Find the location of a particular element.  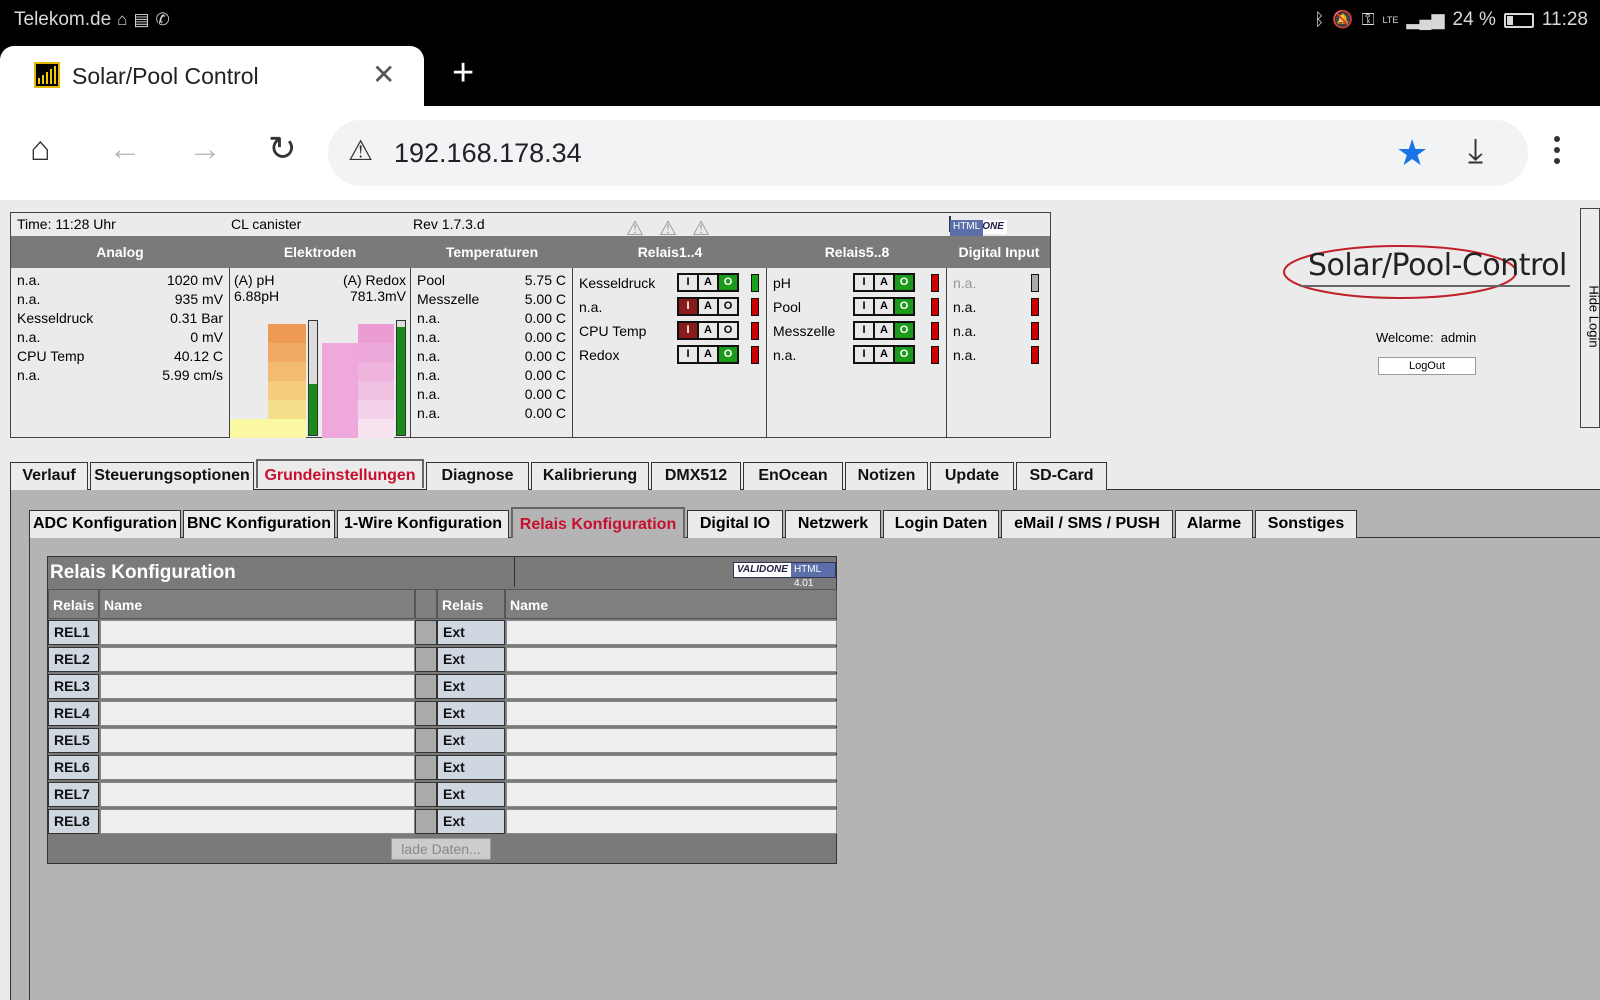

close-tab-icon: ✕ is located at coordinates (383, 74).